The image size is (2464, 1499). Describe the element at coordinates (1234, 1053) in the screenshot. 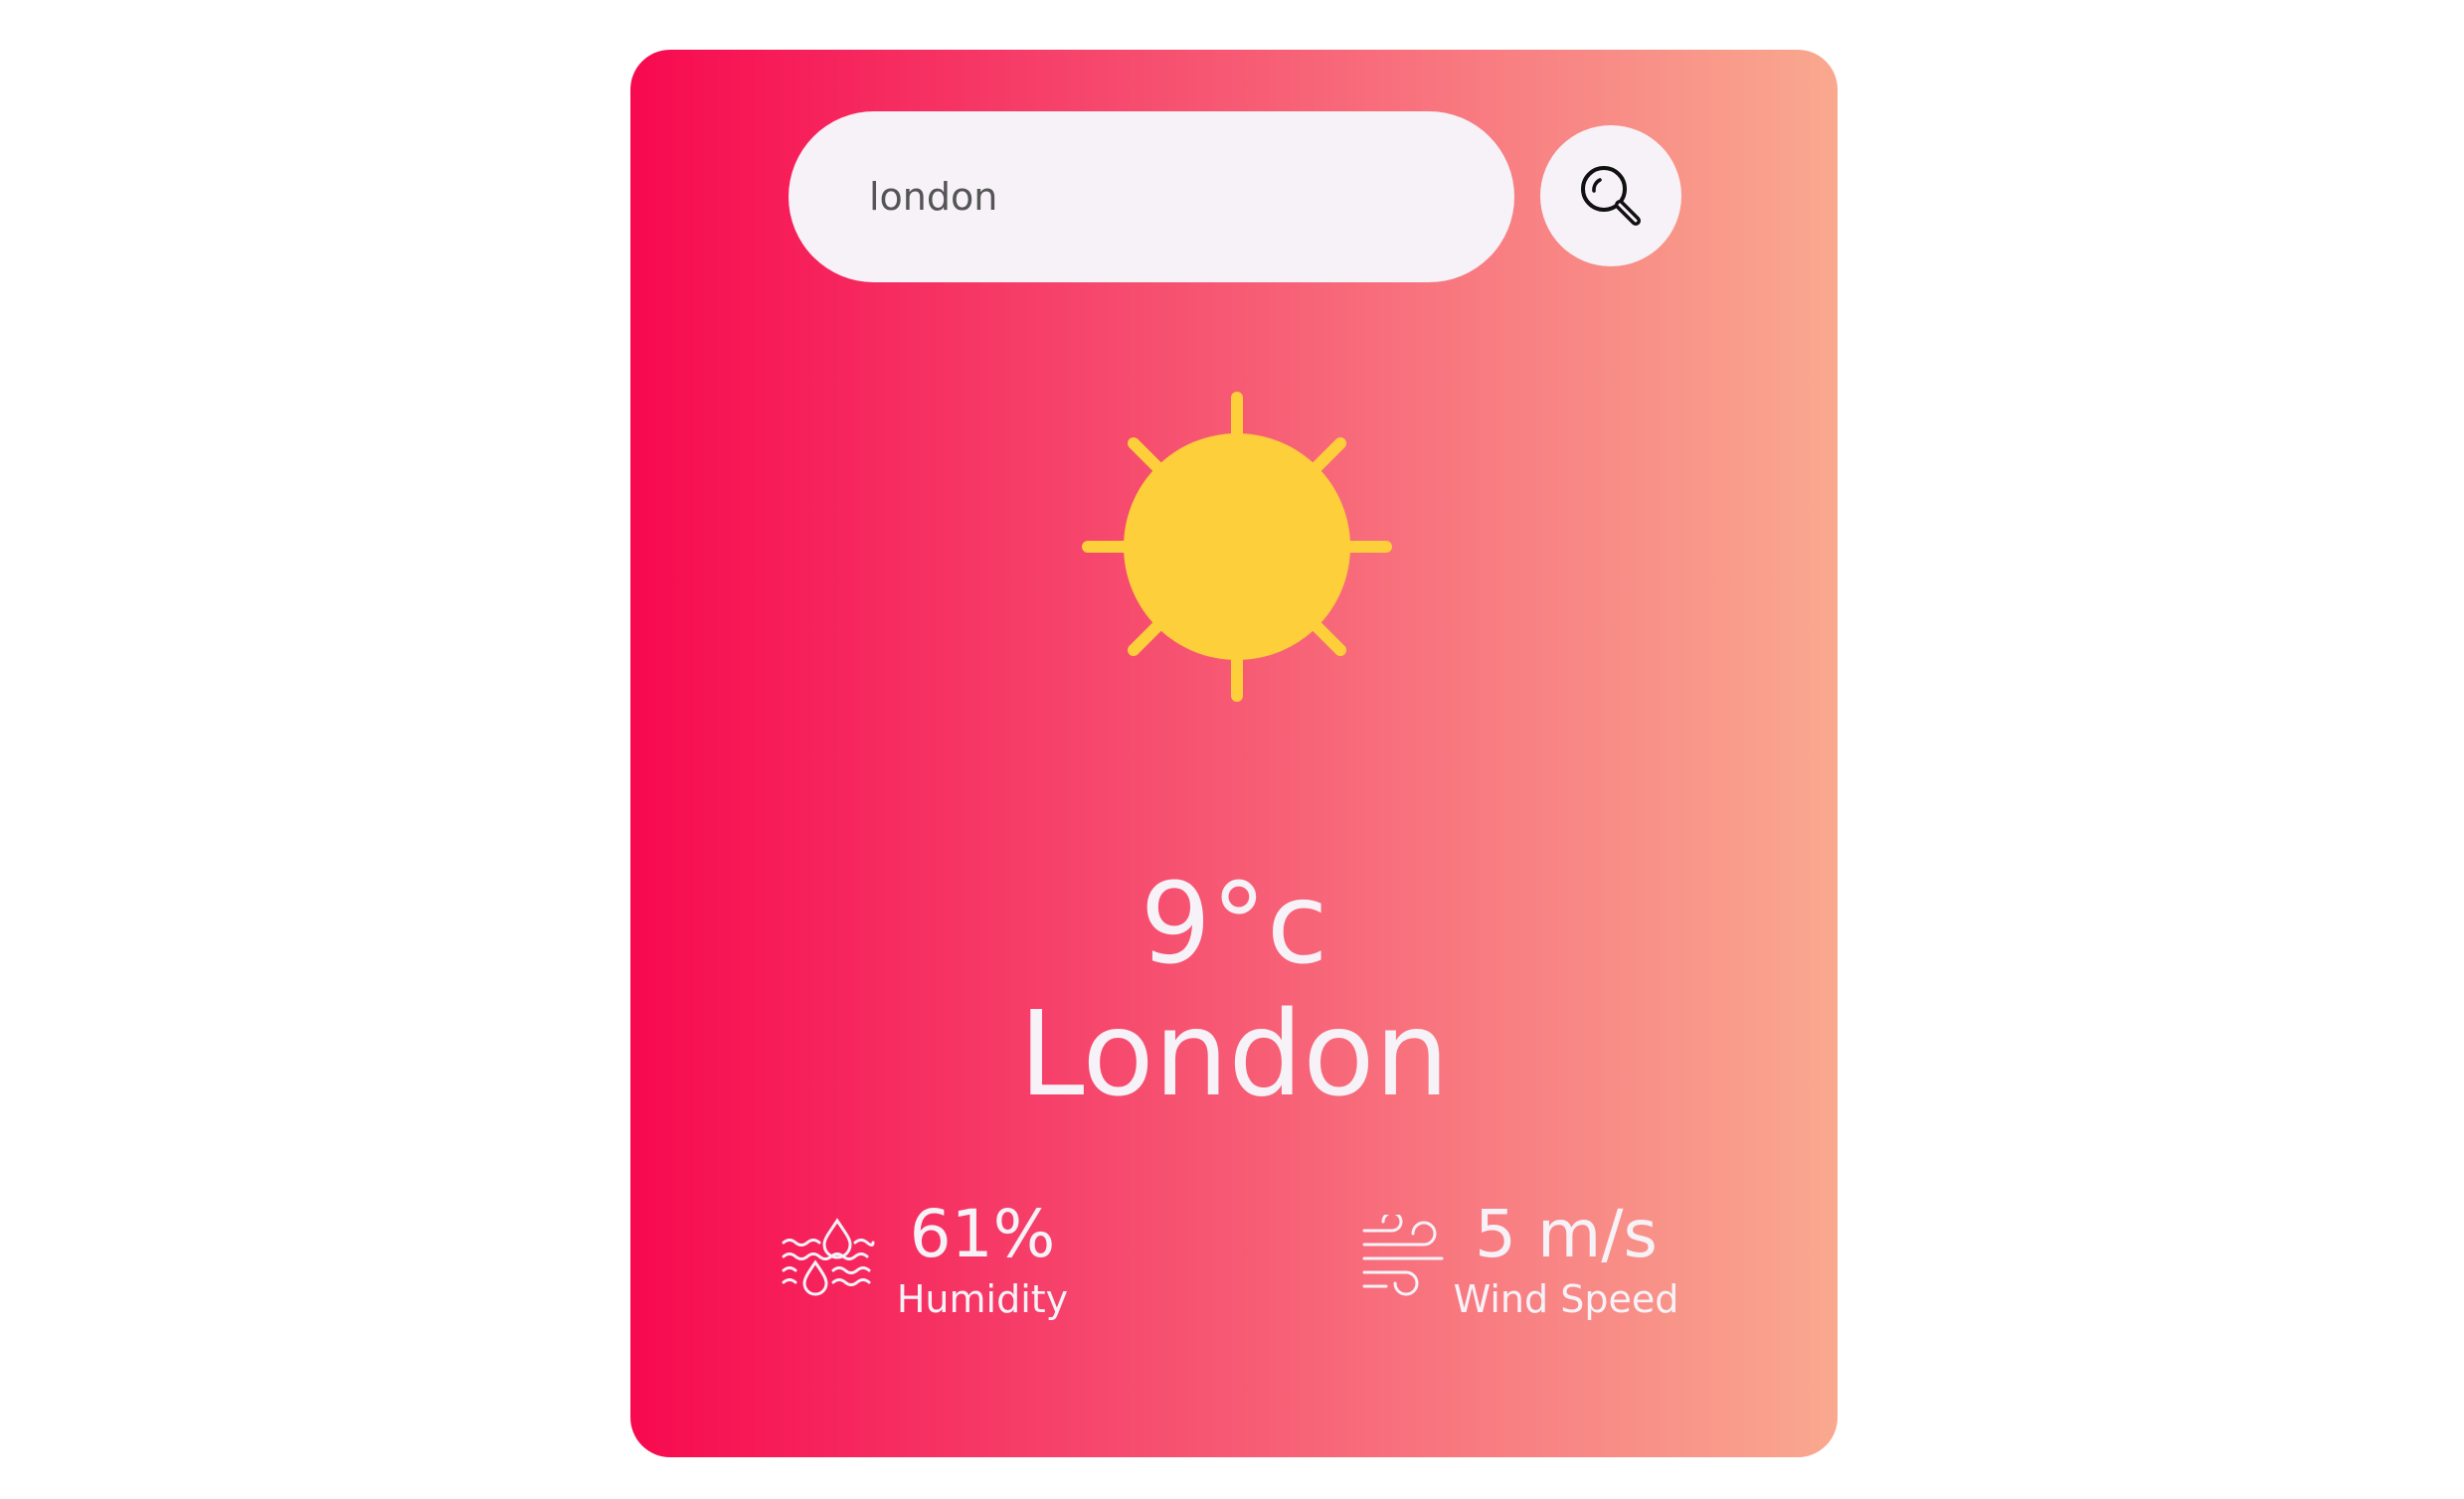

I see `city-name: London` at that location.